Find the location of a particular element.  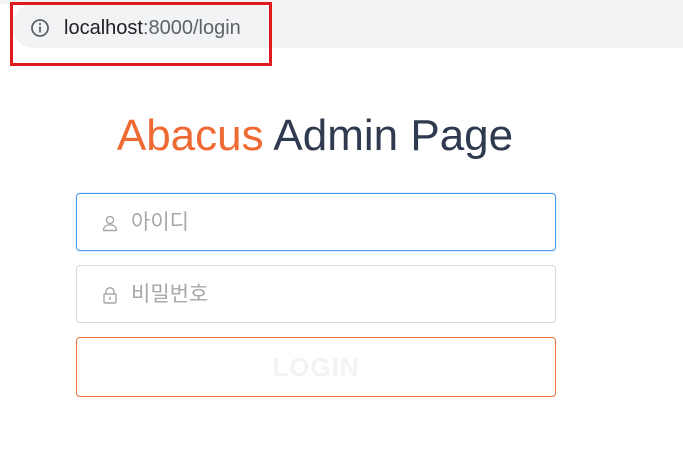

page-title: Abacus Admin Page is located at coordinates (315, 136).